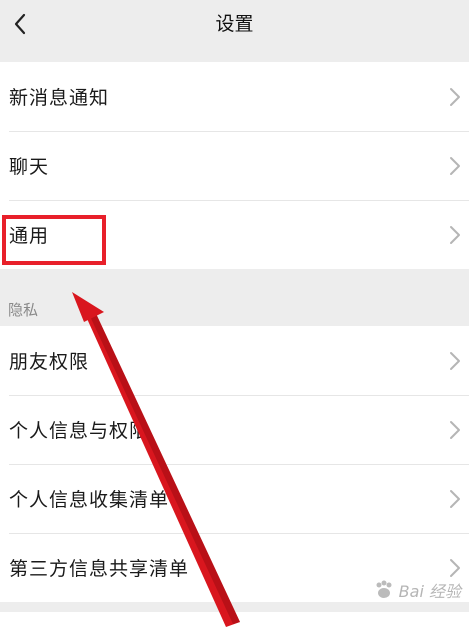 The image size is (469, 627). Describe the element at coordinates (49, 362) in the screenshot. I see `settings-item-label: 朋友权限` at that location.